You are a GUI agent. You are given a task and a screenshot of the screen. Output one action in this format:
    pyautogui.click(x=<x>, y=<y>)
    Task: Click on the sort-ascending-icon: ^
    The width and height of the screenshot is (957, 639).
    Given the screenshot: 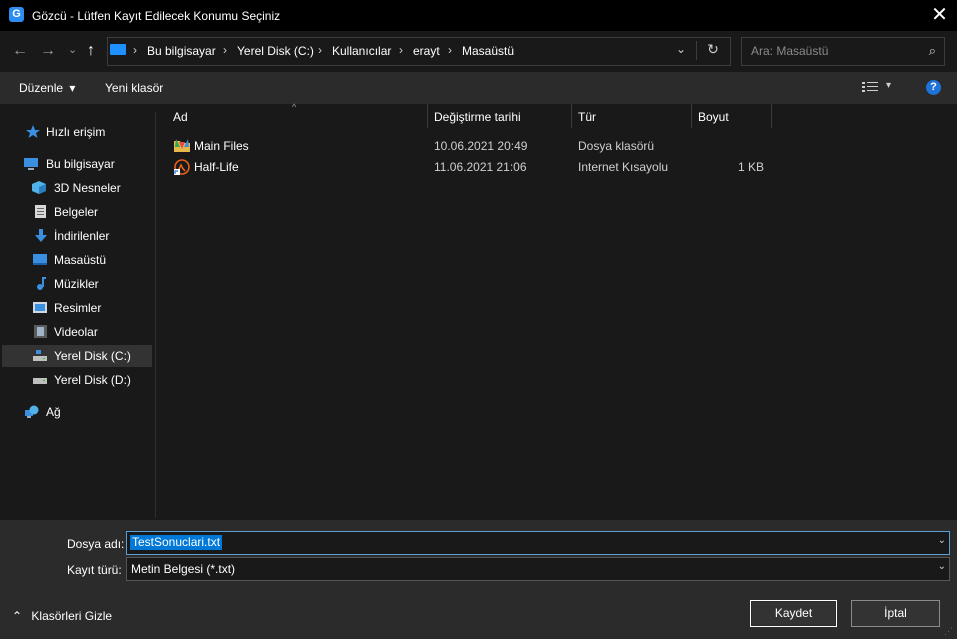 What is the action you would take?
    pyautogui.click(x=294, y=107)
    